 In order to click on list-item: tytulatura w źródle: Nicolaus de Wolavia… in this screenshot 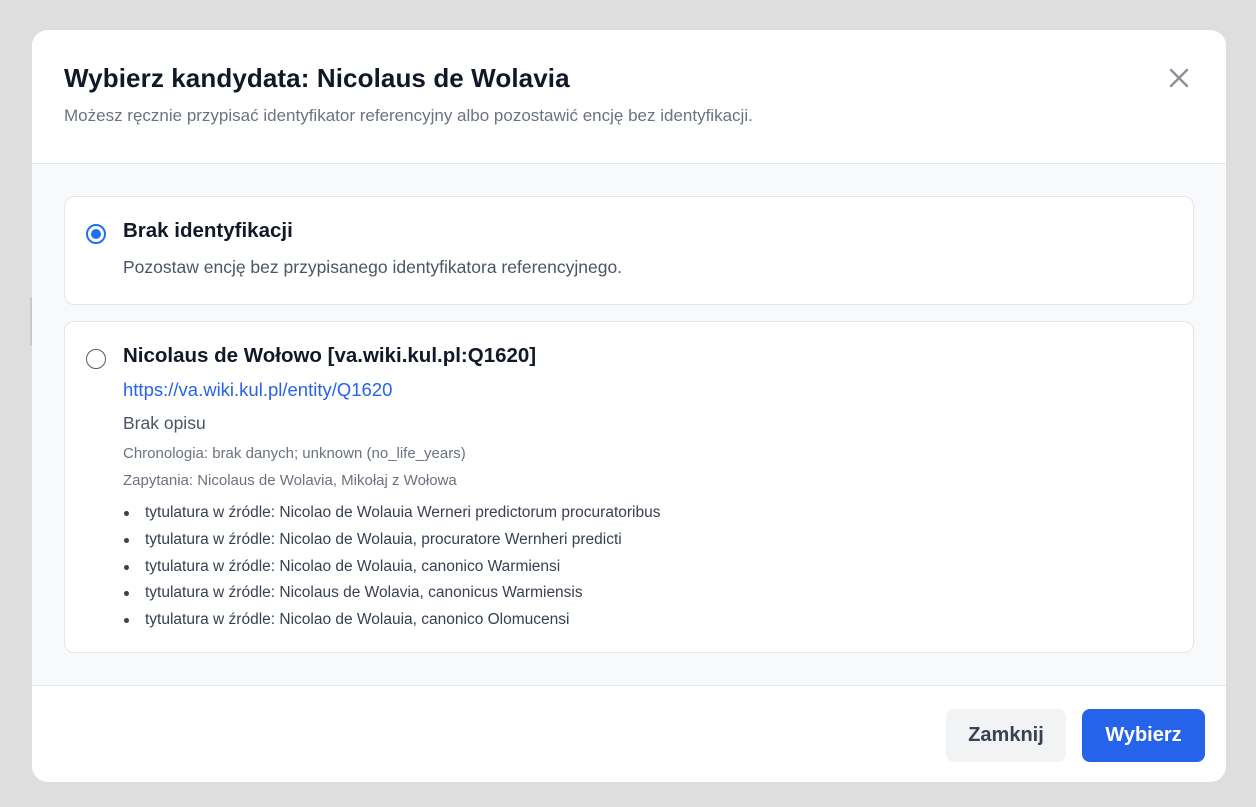, I will do `click(391, 595)`.